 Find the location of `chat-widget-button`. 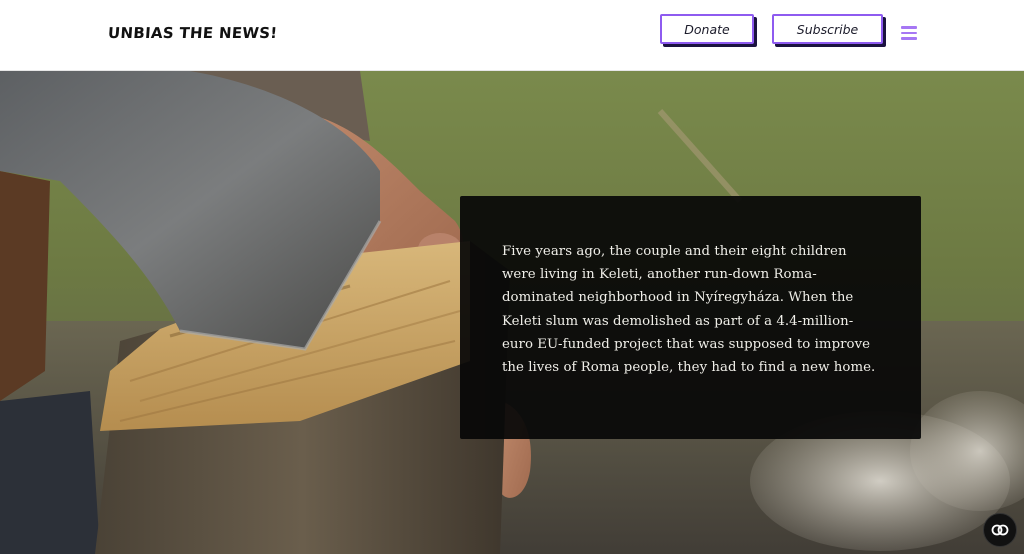

chat-widget-button is located at coordinates (1000, 530).